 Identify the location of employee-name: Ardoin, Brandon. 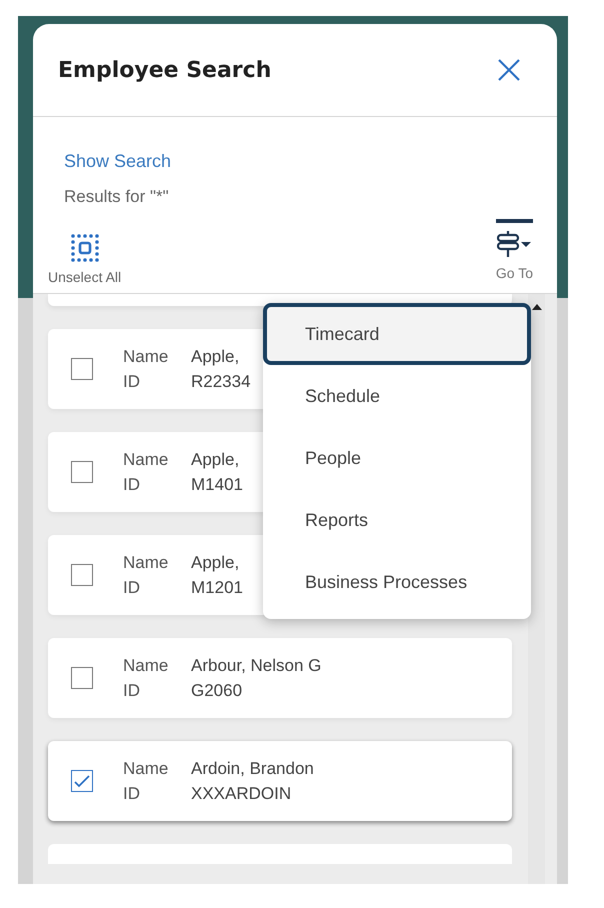
(252, 769).